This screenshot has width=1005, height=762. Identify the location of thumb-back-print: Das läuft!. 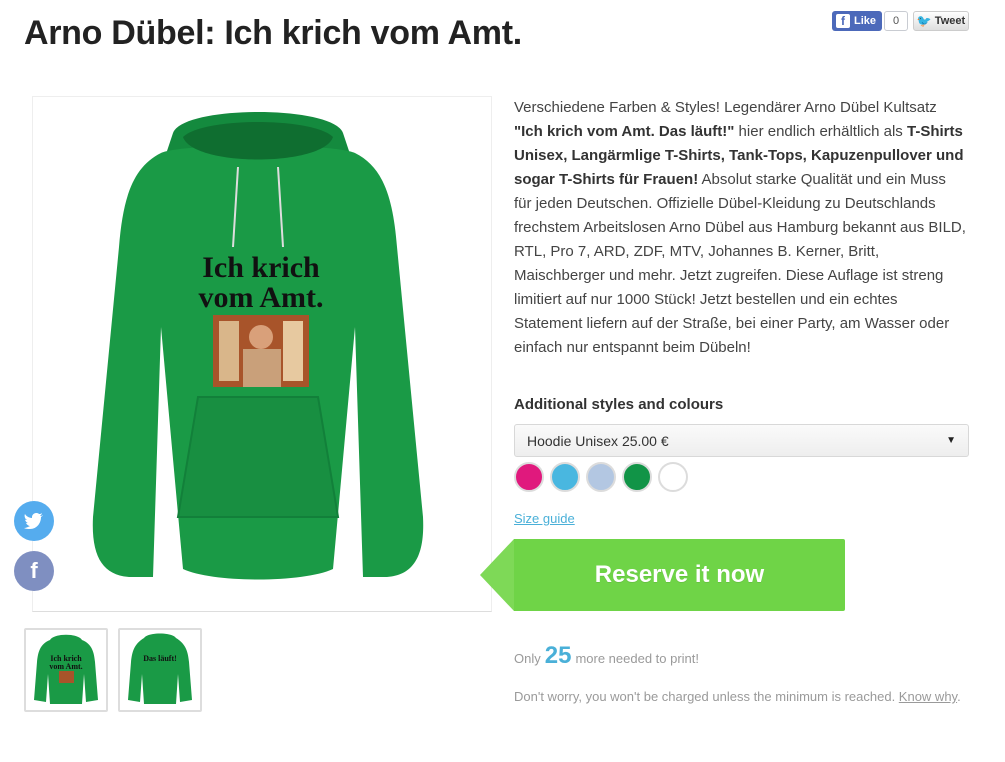
(160, 658).